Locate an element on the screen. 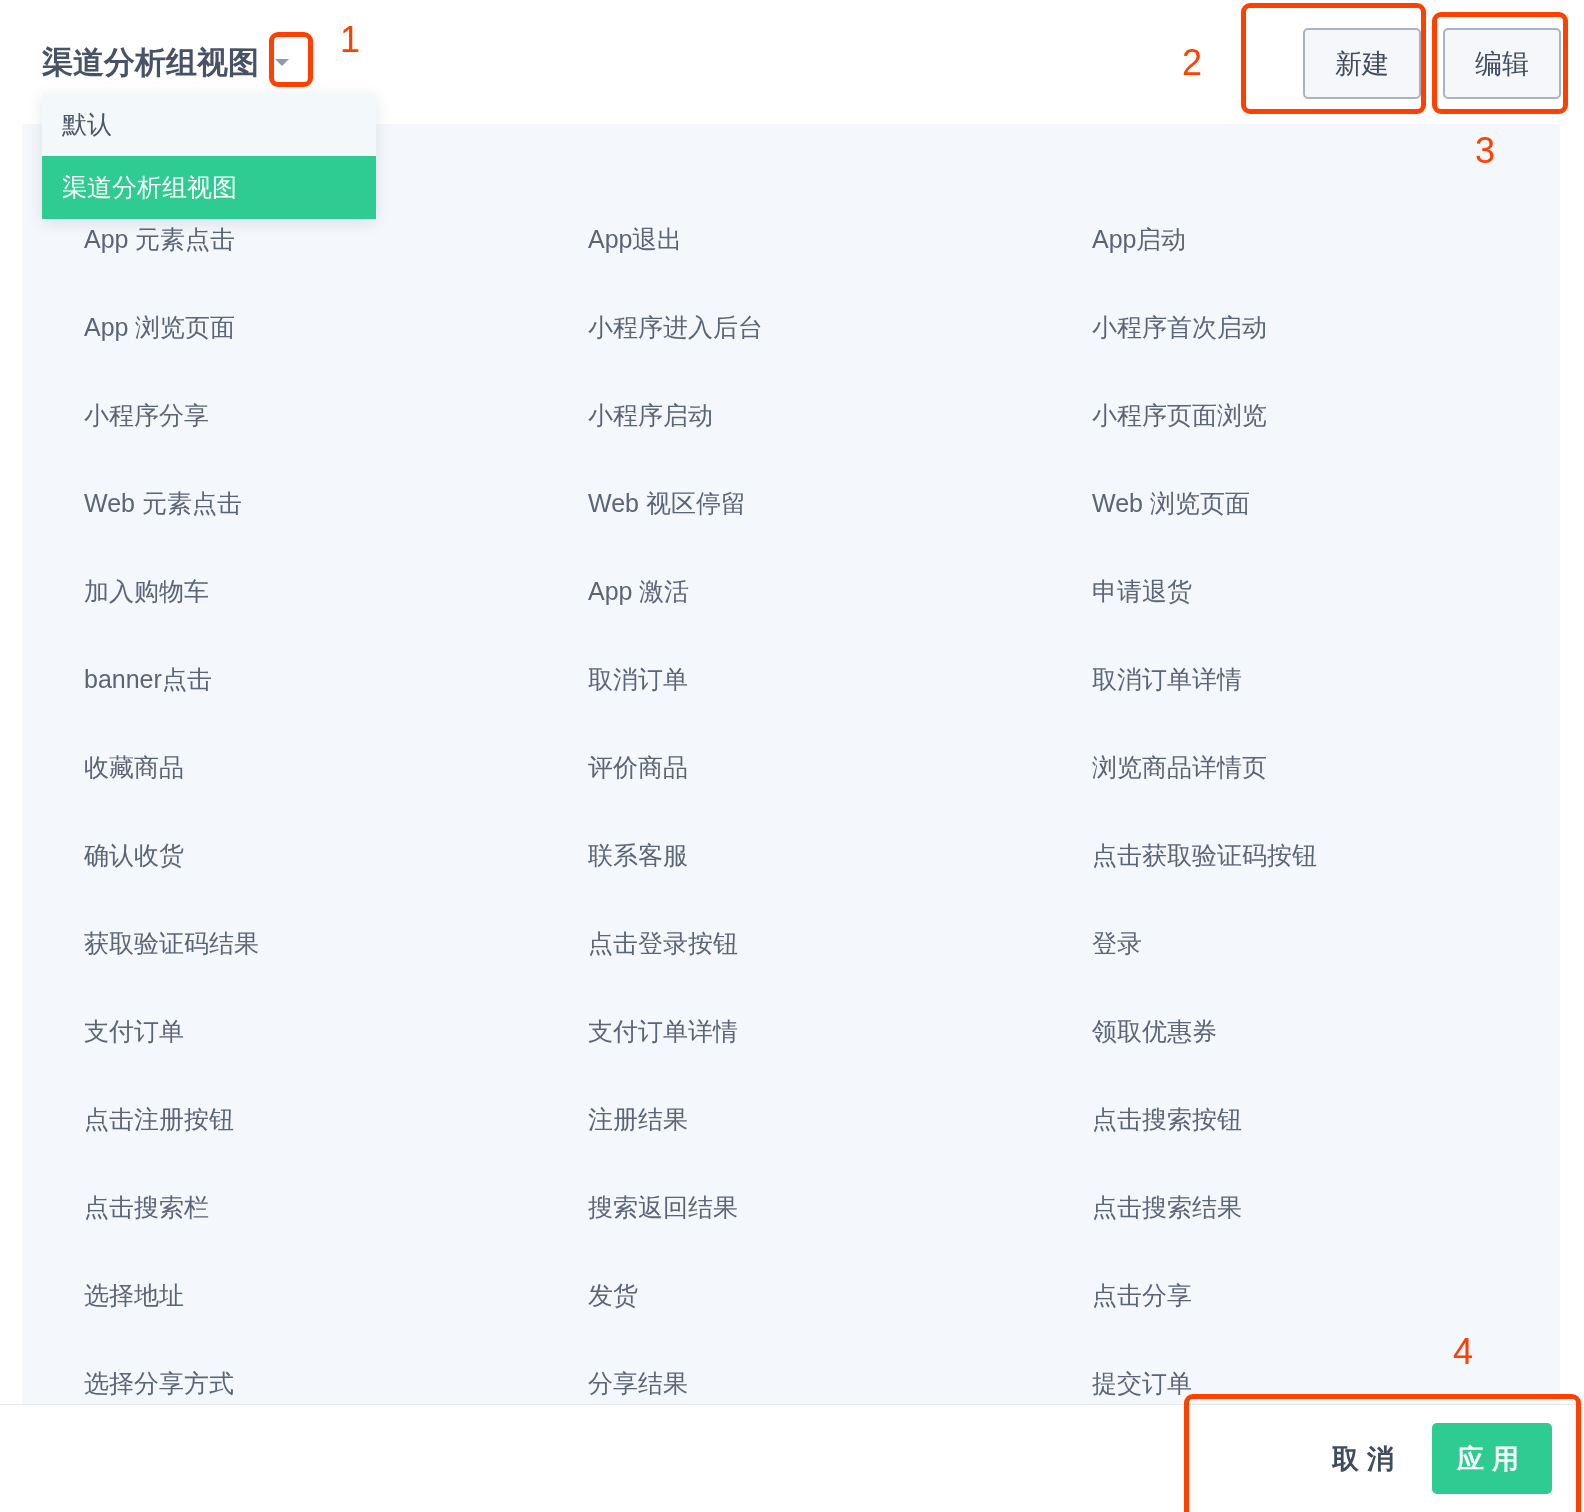 The image size is (1584, 1512). event-item: banner点击 is located at coordinates (148, 679).